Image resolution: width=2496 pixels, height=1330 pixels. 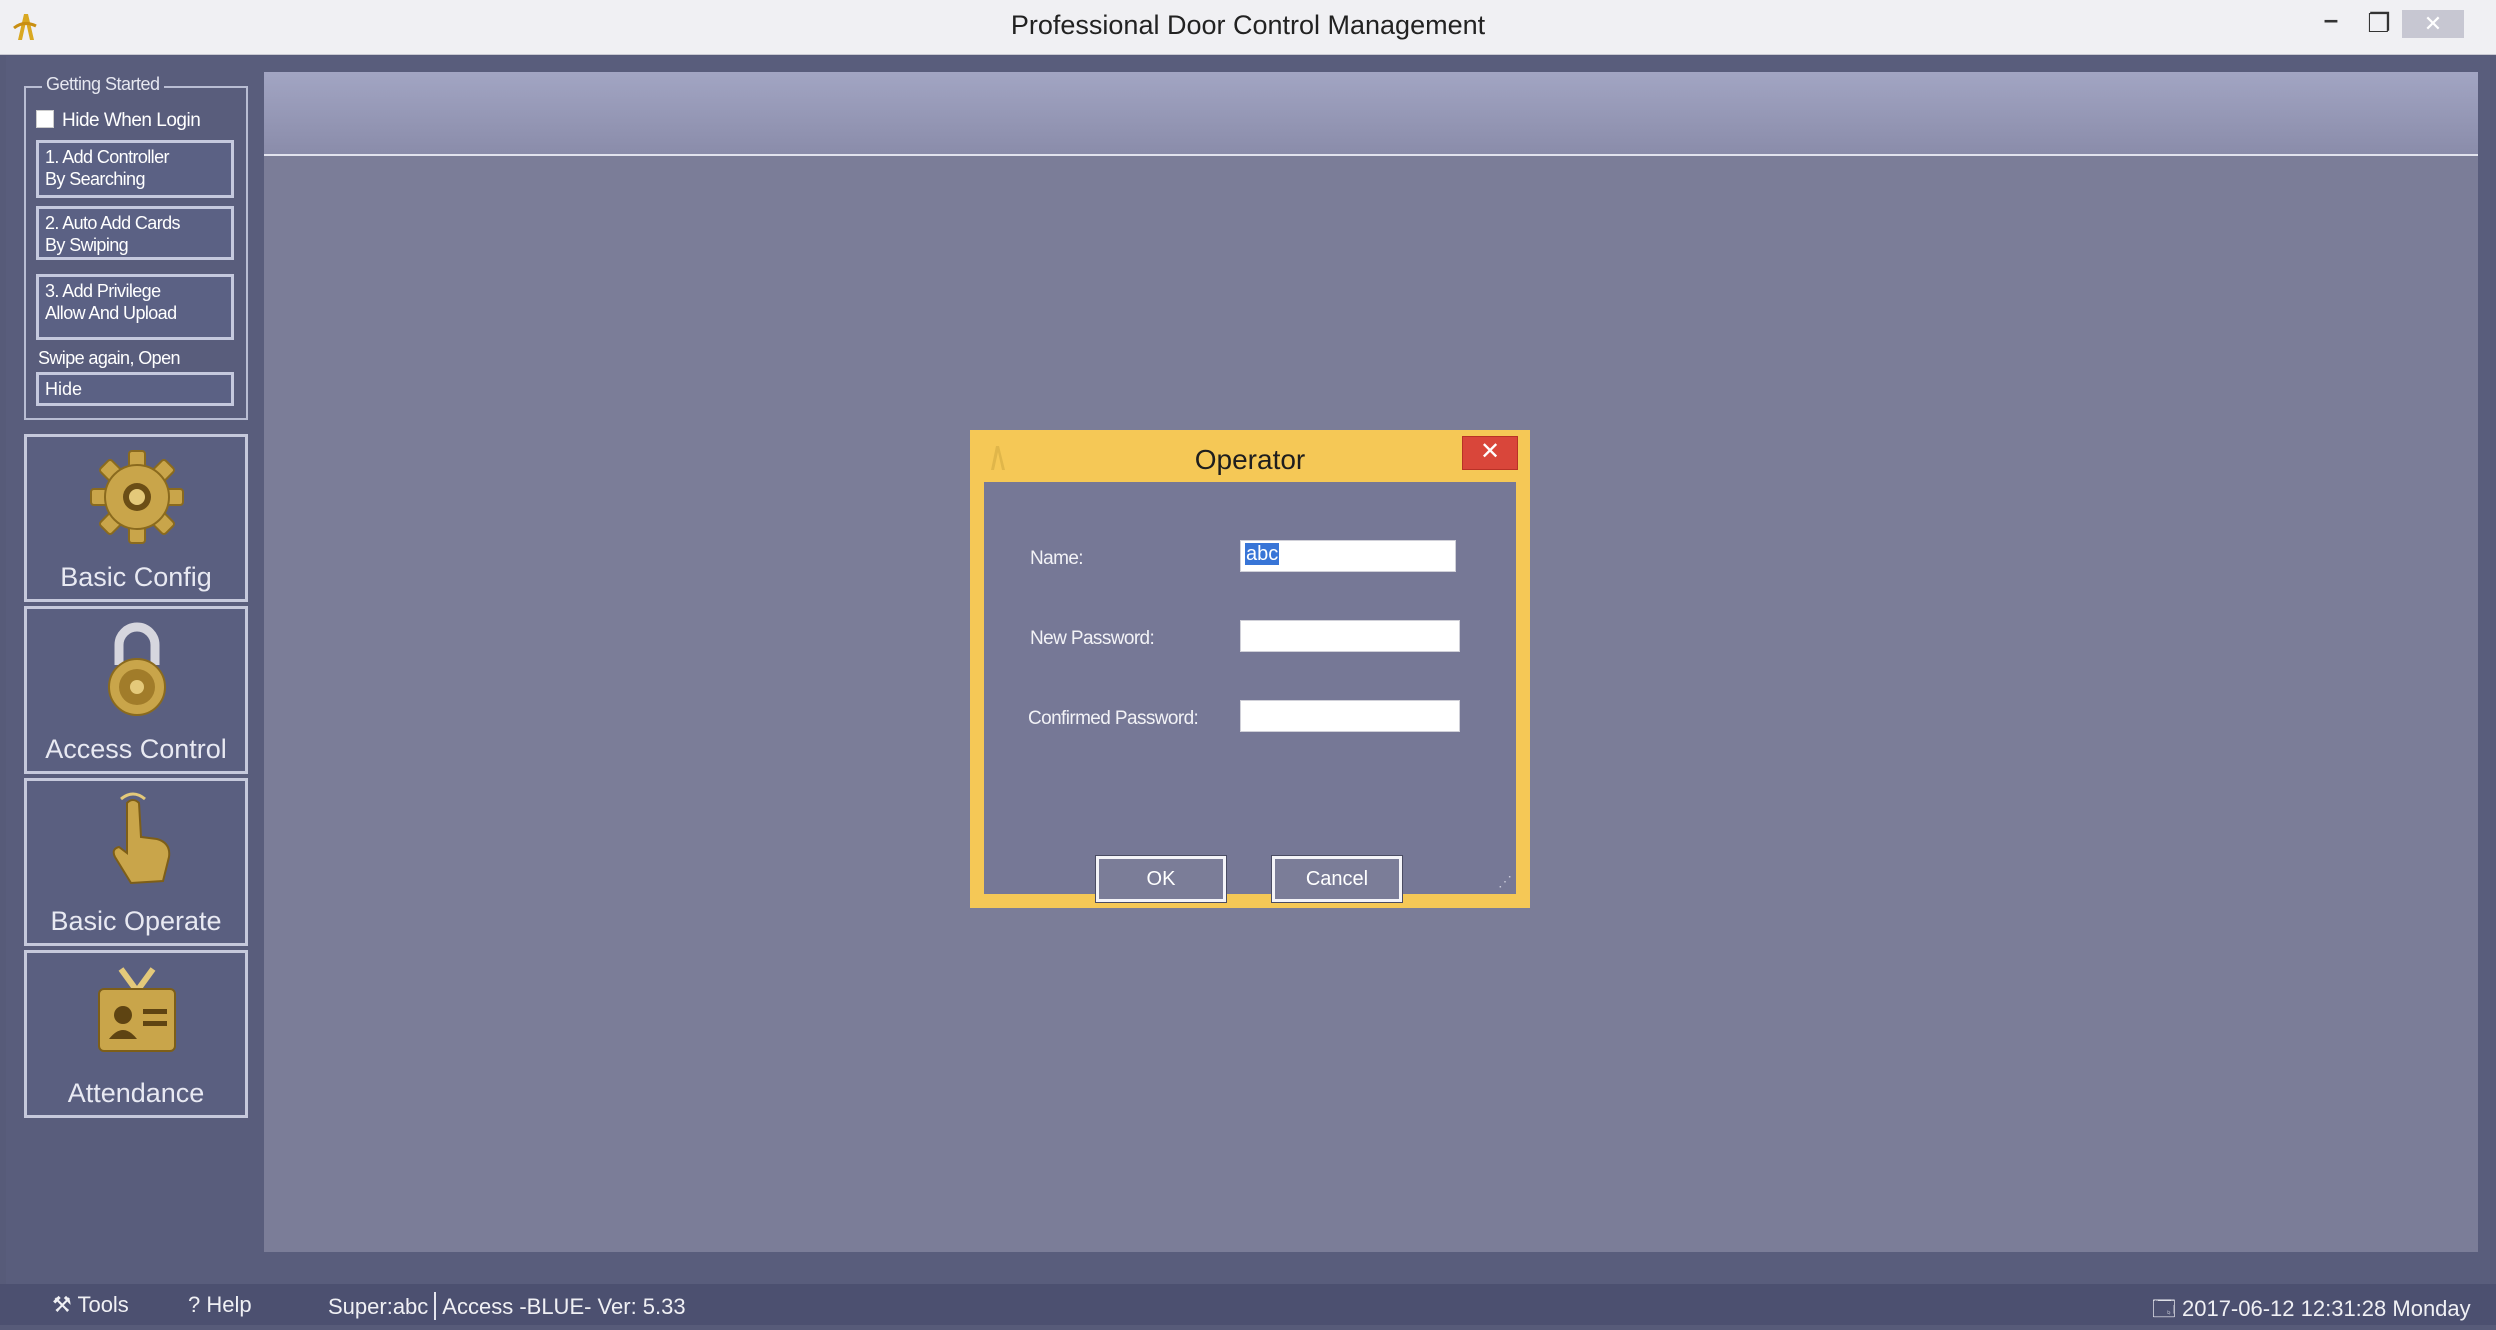 What do you see at coordinates (141, 838) in the screenshot?
I see `hand-pointer-icon` at bounding box center [141, 838].